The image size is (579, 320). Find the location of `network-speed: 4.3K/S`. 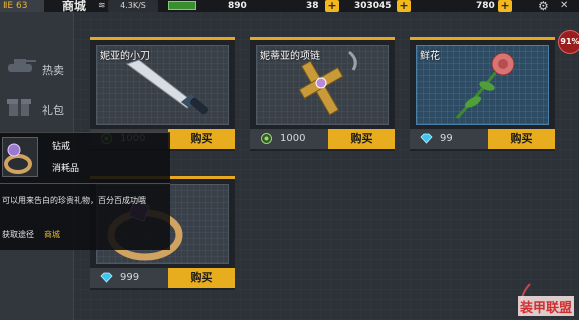

network-speed: 4.3K/S is located at coordinates (133, 6).